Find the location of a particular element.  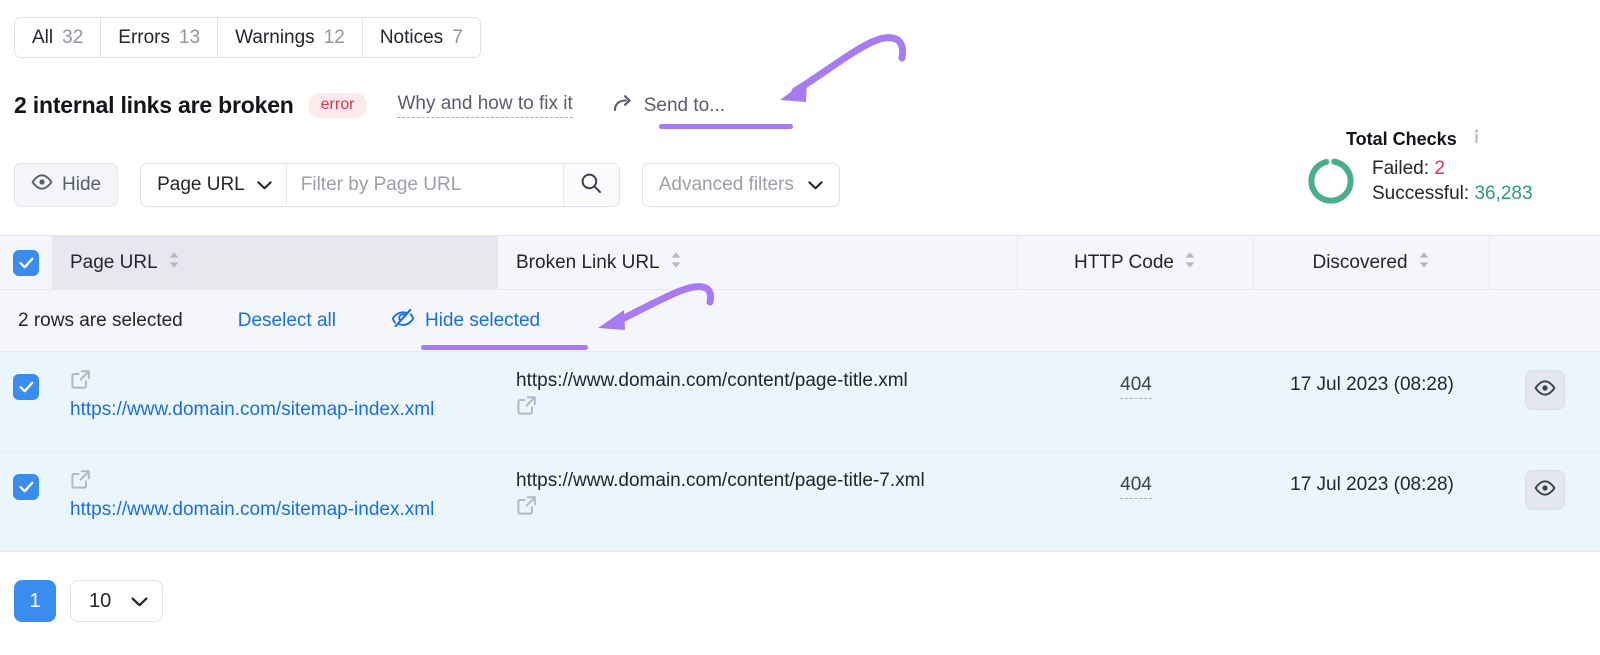

issue-type-tabs: All 32 Errors 13 Warnings 12 Notices 7 is located at coordinates (247, 37).